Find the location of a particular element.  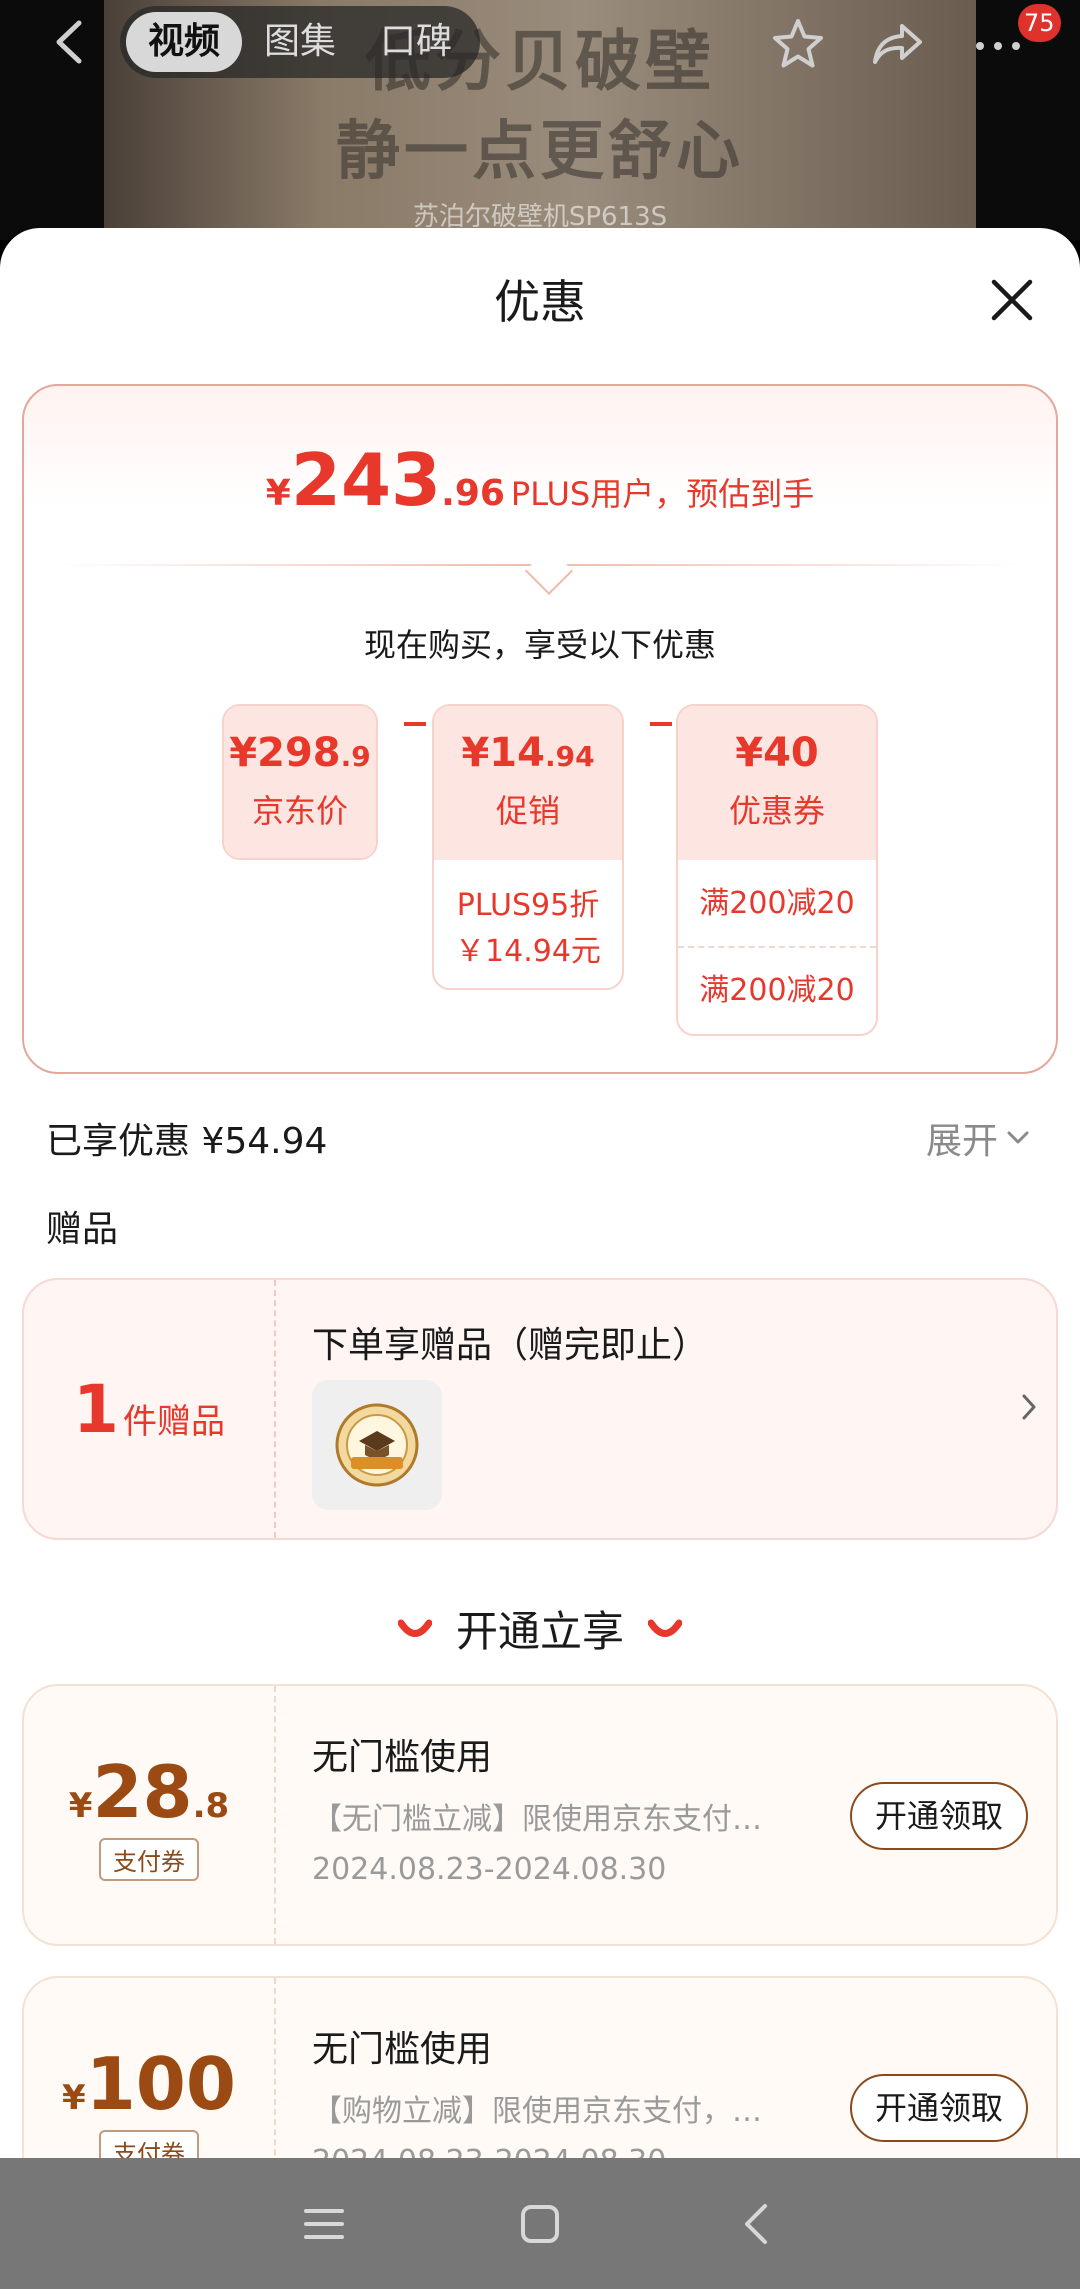

open-benefits-header: 开通立享 is located at coordinates (540, 1628).